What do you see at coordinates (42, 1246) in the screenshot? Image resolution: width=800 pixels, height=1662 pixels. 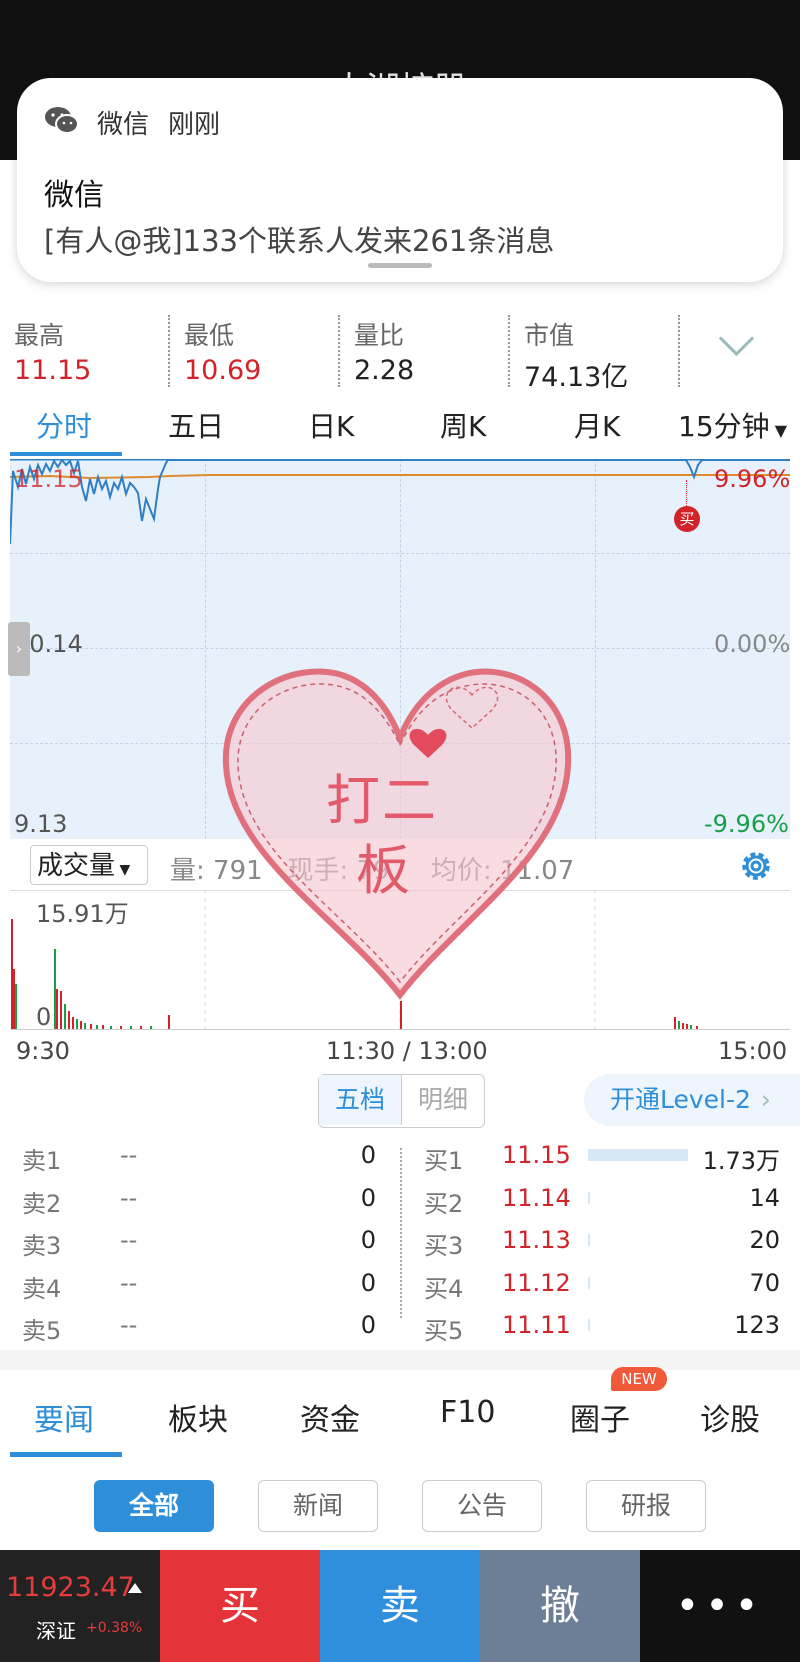 I see `ask-label: 卖3` at bounding box center [42, 1246].